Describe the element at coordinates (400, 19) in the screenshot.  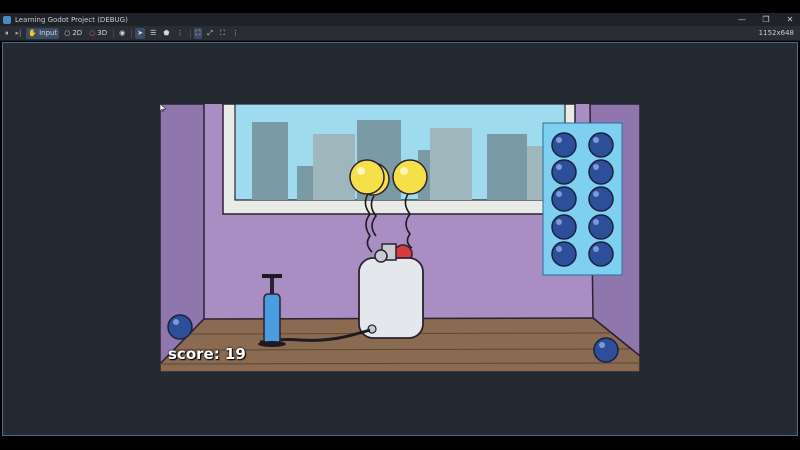
I see `window-title-bar: Learning Godot Project (DEBUG) — ❐ ✕` at that location.